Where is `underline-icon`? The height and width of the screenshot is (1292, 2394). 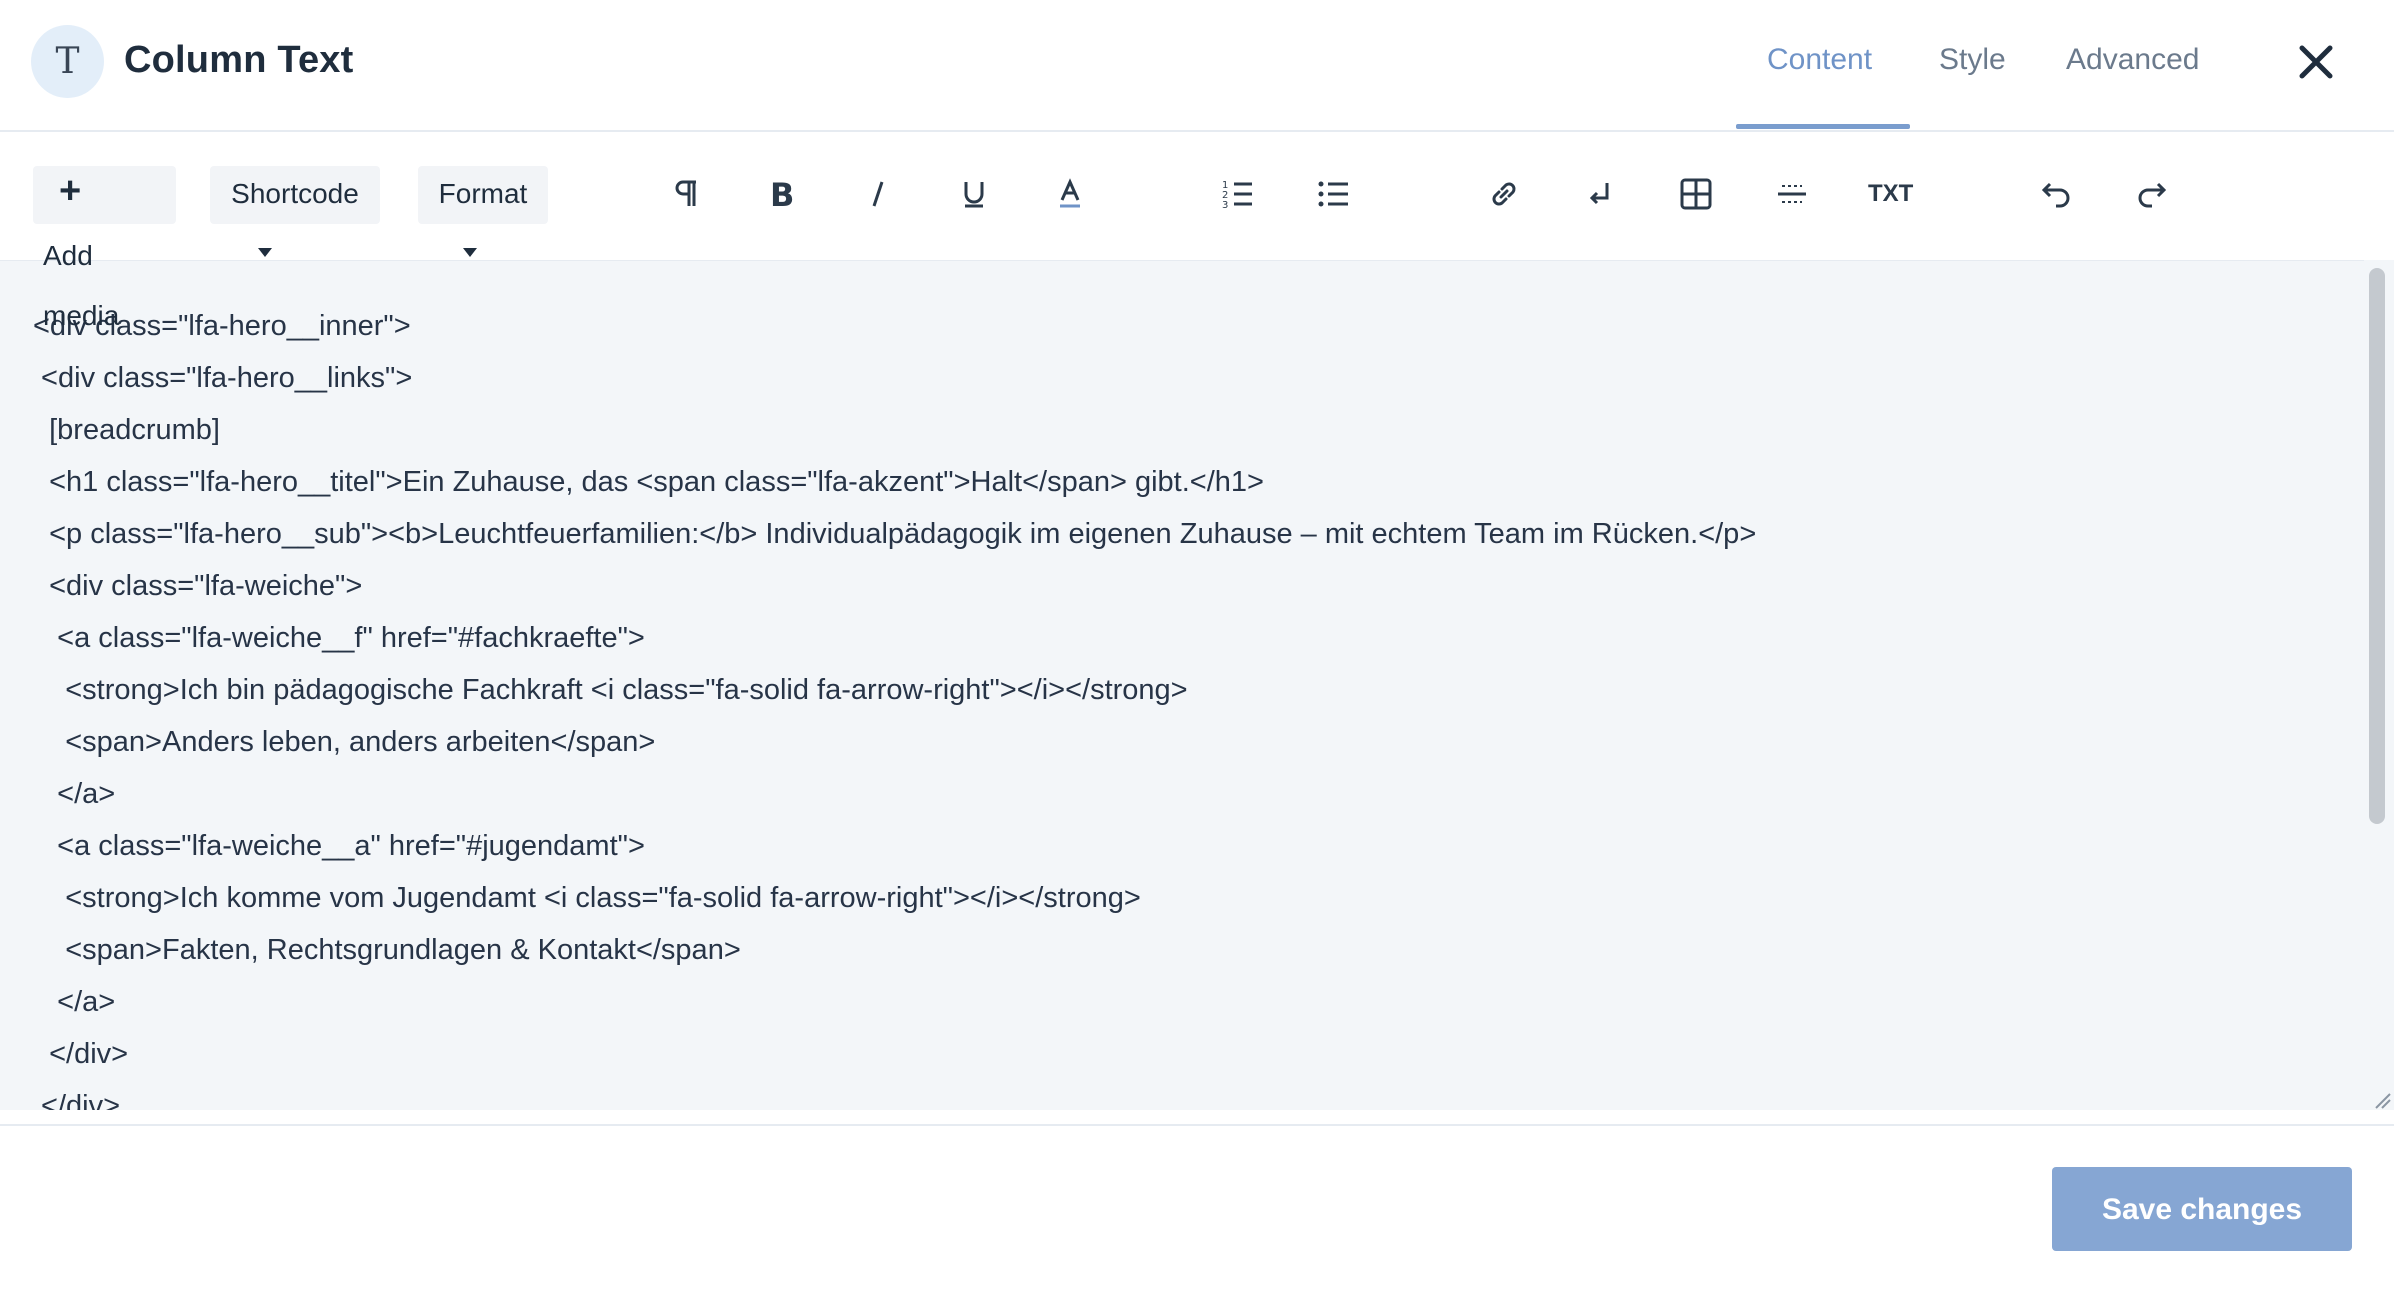 underline-icon is located at coordinates (974, 194).